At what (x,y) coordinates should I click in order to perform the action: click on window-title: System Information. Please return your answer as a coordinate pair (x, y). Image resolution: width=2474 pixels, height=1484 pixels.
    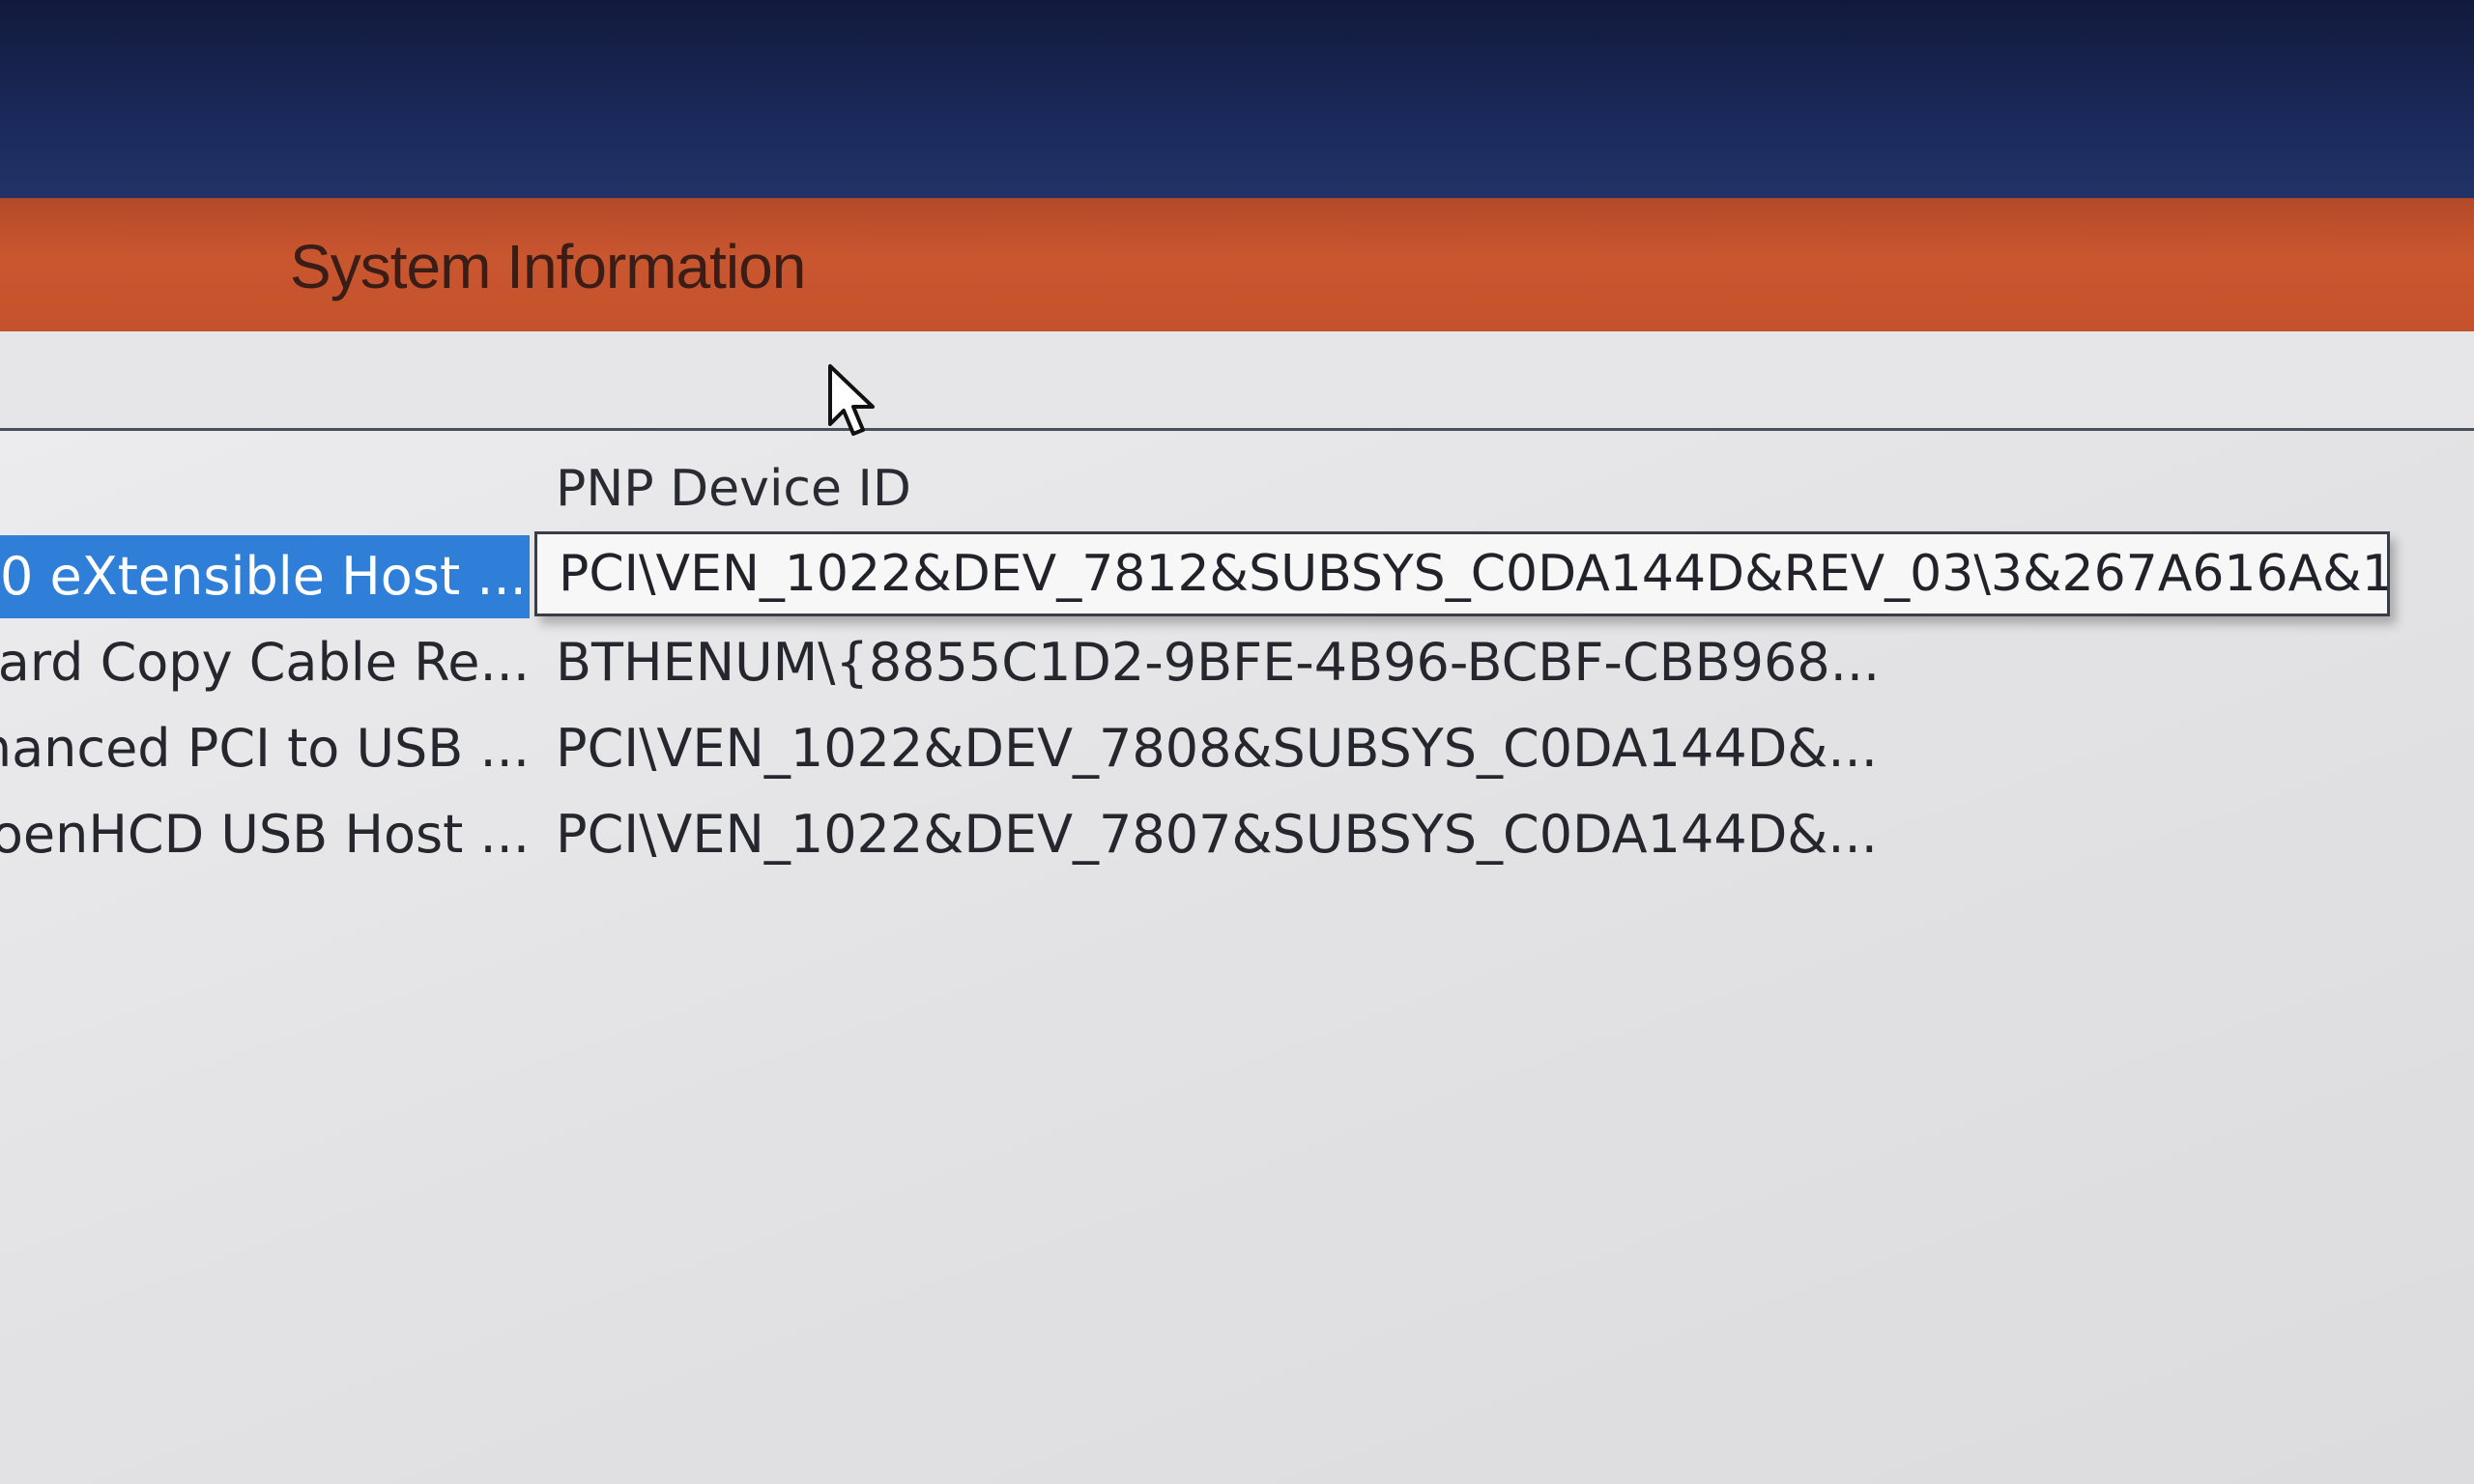
    Looking at the image, I should click on (548, 267).